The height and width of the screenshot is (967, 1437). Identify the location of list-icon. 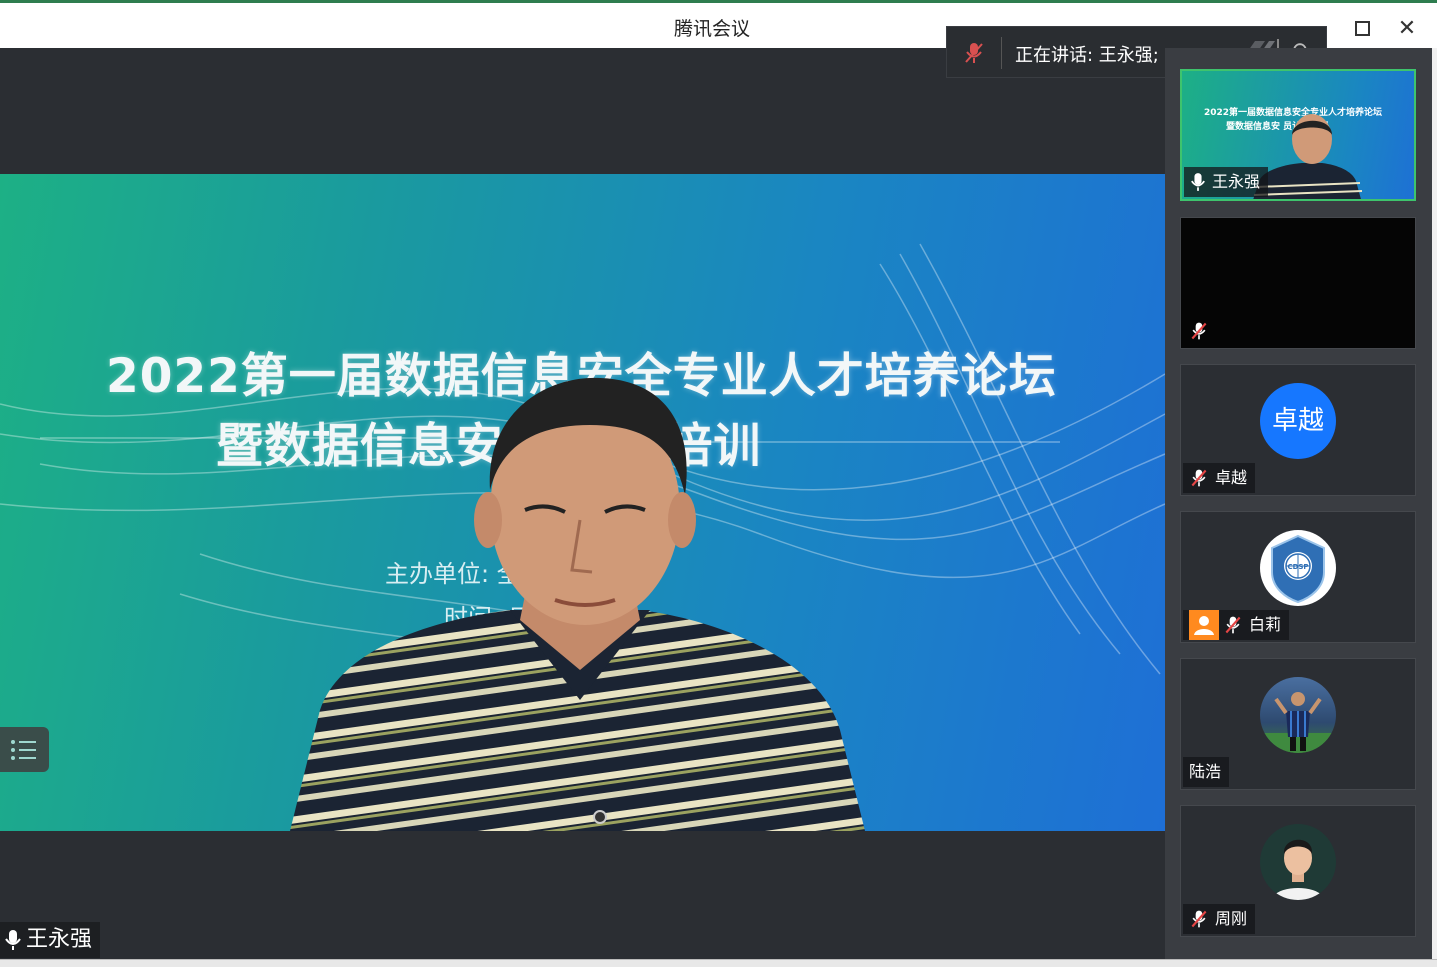
(23, 750).